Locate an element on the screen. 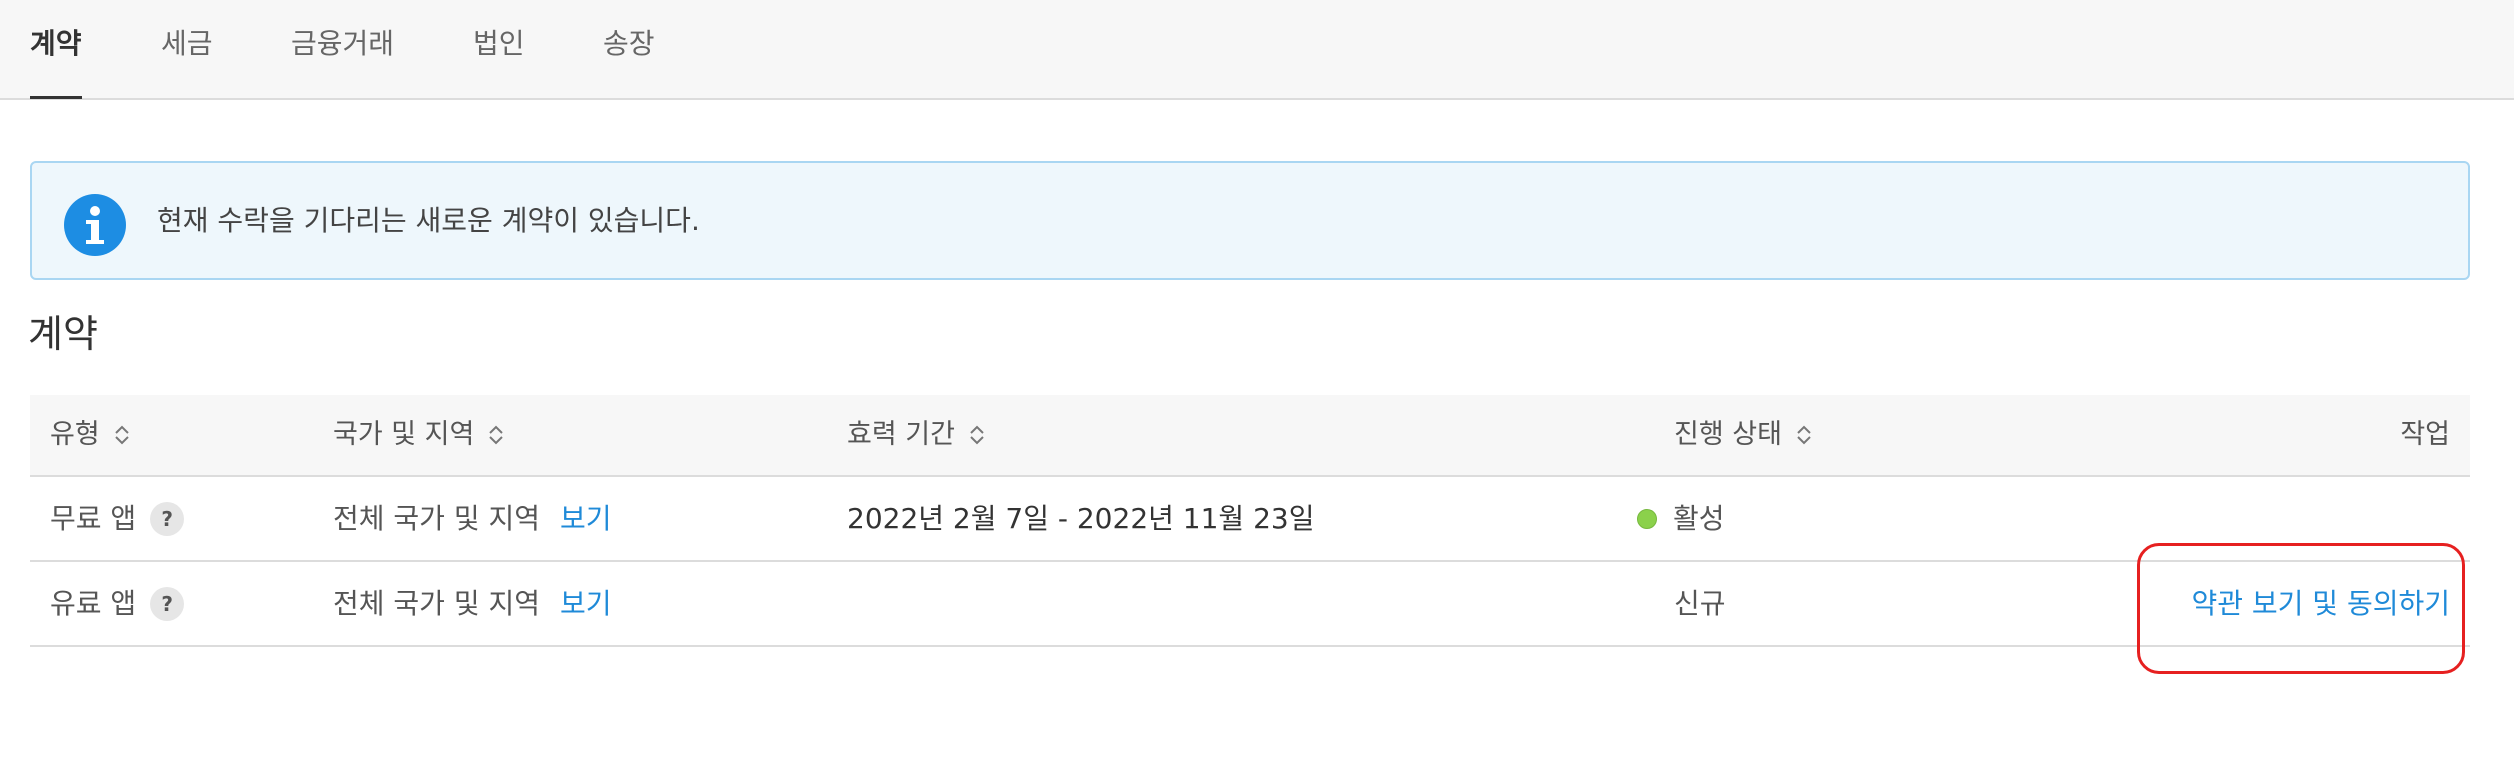 Image resolution: width=2514 pixels, height=776 pixels. active-tab-indicator is located at coordinates (56, 97).